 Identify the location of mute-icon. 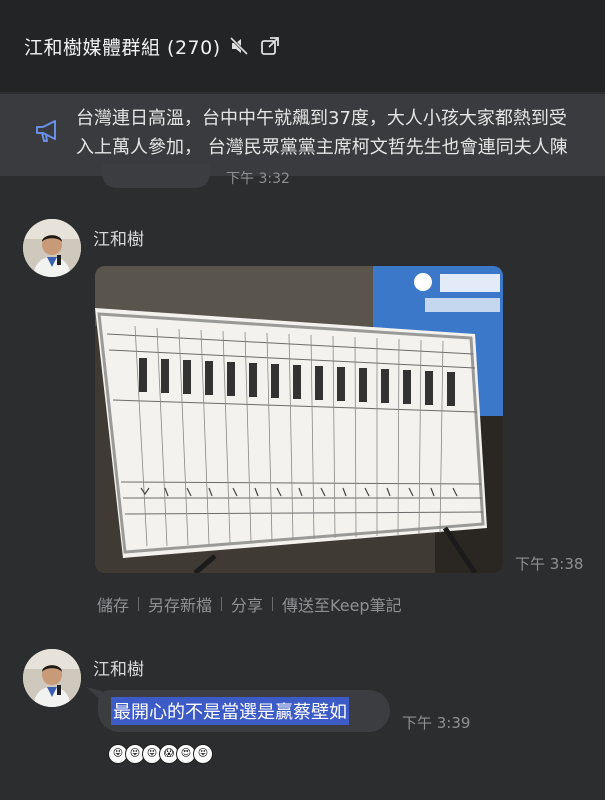
(239, 46).